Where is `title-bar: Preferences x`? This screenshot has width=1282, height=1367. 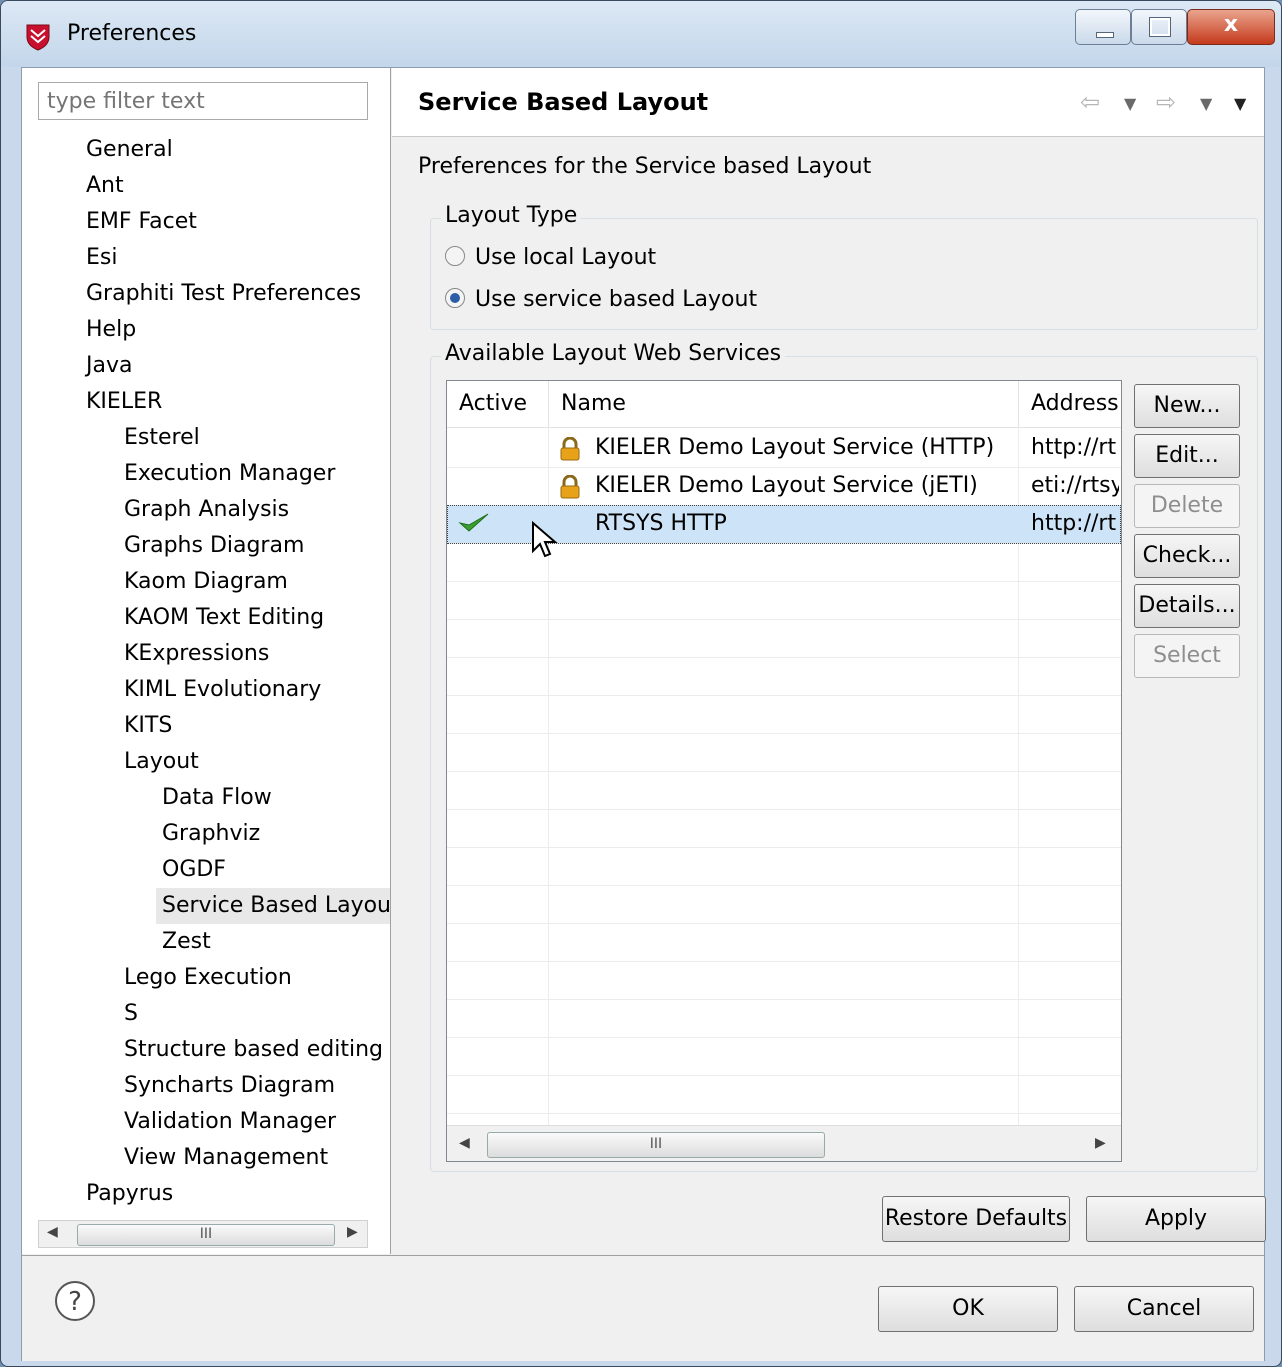 title-bar: Preferences x is located at coordinates (641, 34).